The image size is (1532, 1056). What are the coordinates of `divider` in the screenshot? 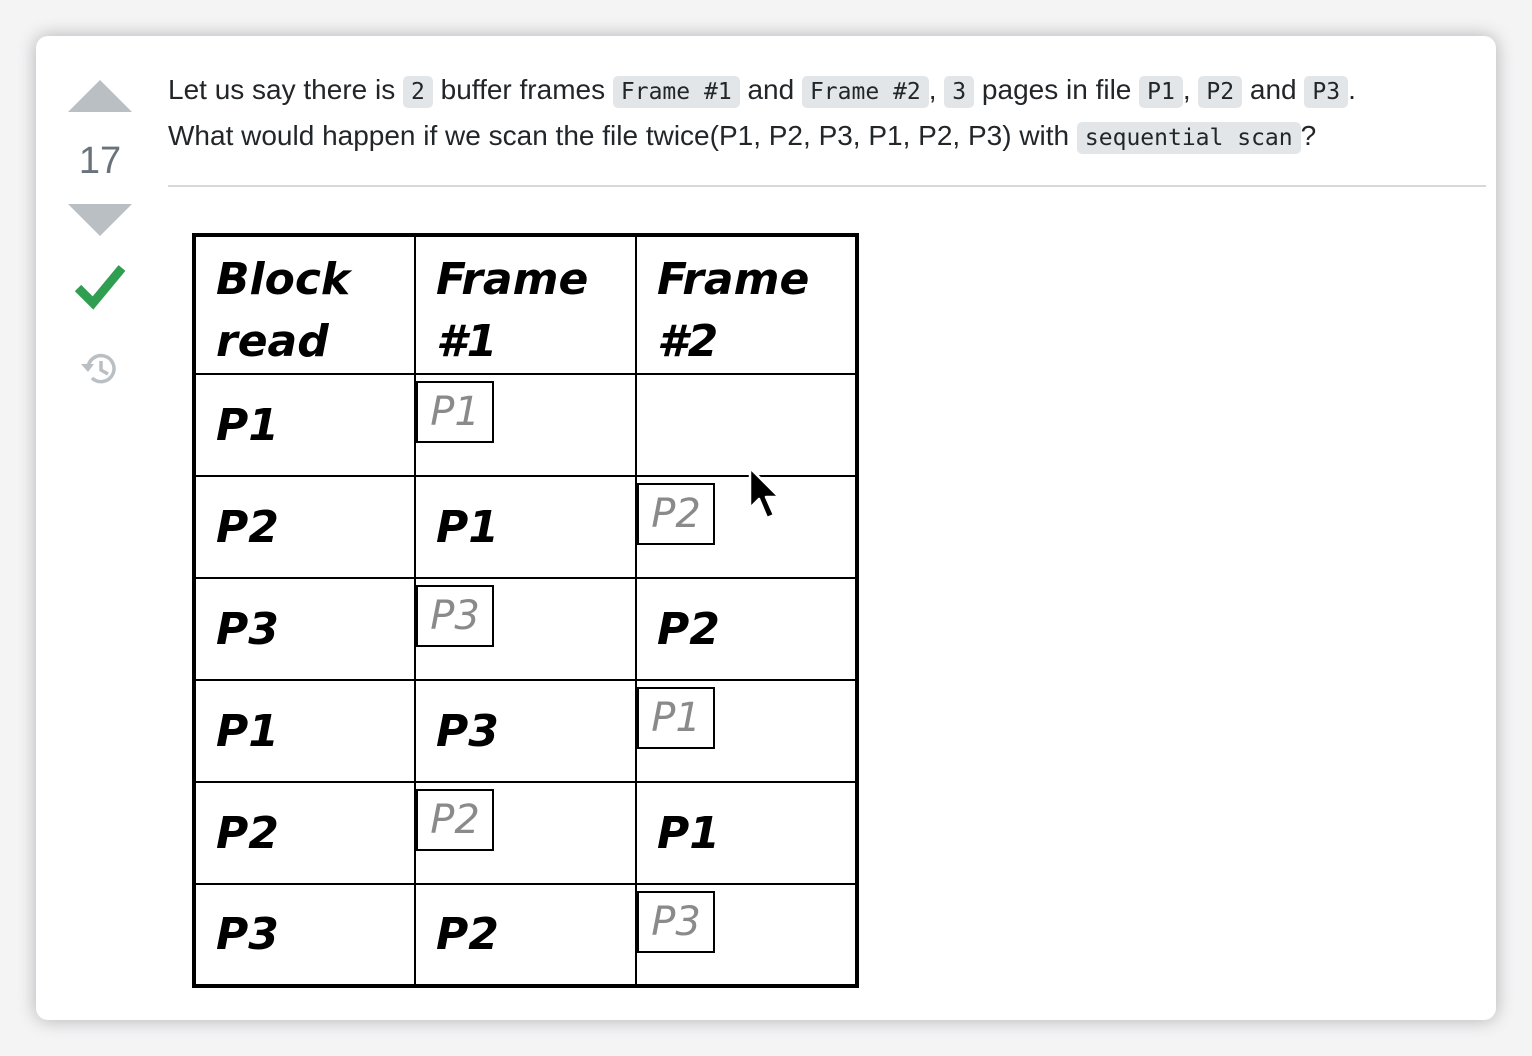 It's located at (827, 186).